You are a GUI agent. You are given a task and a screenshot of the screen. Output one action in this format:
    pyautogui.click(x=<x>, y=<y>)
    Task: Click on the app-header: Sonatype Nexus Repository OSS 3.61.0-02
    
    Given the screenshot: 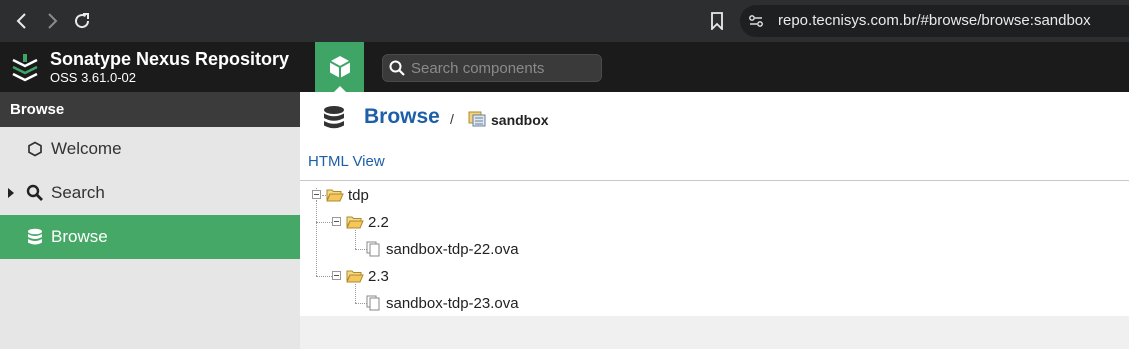 What is the action you would take?
    pyautogui.click(x=564, y=67)
    